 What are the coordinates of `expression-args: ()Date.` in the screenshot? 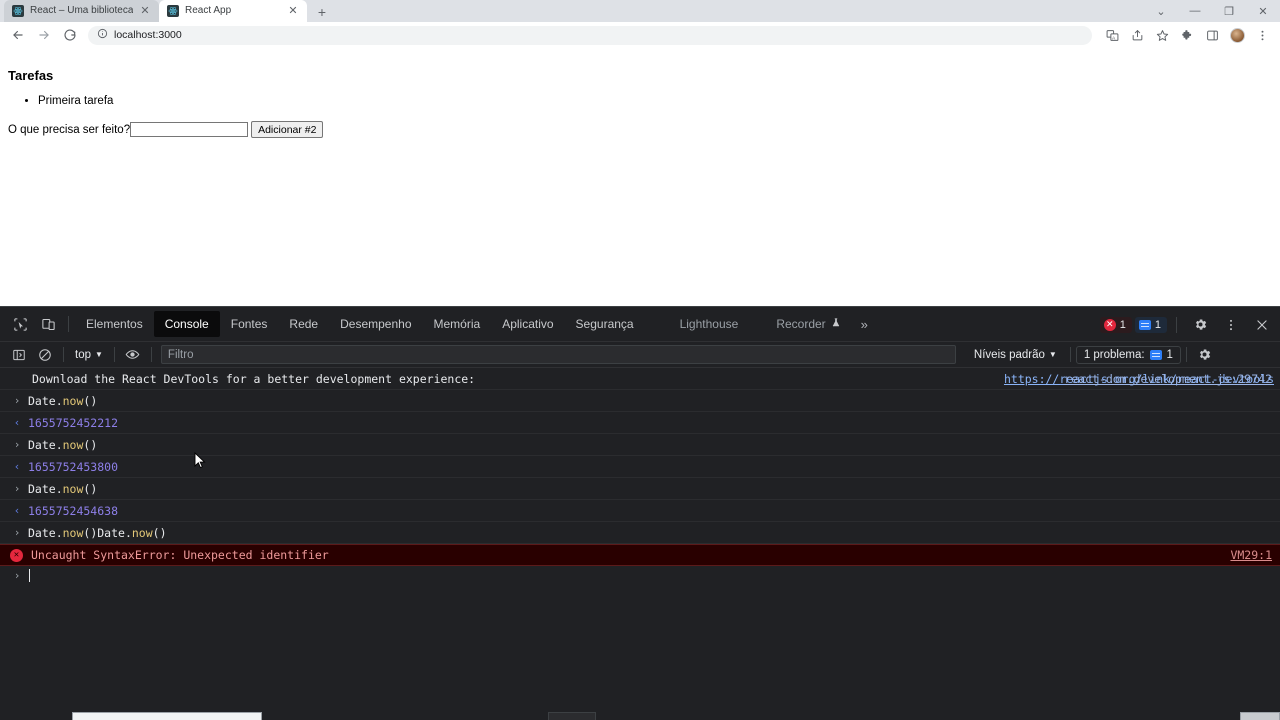 It's located at (107, 532).